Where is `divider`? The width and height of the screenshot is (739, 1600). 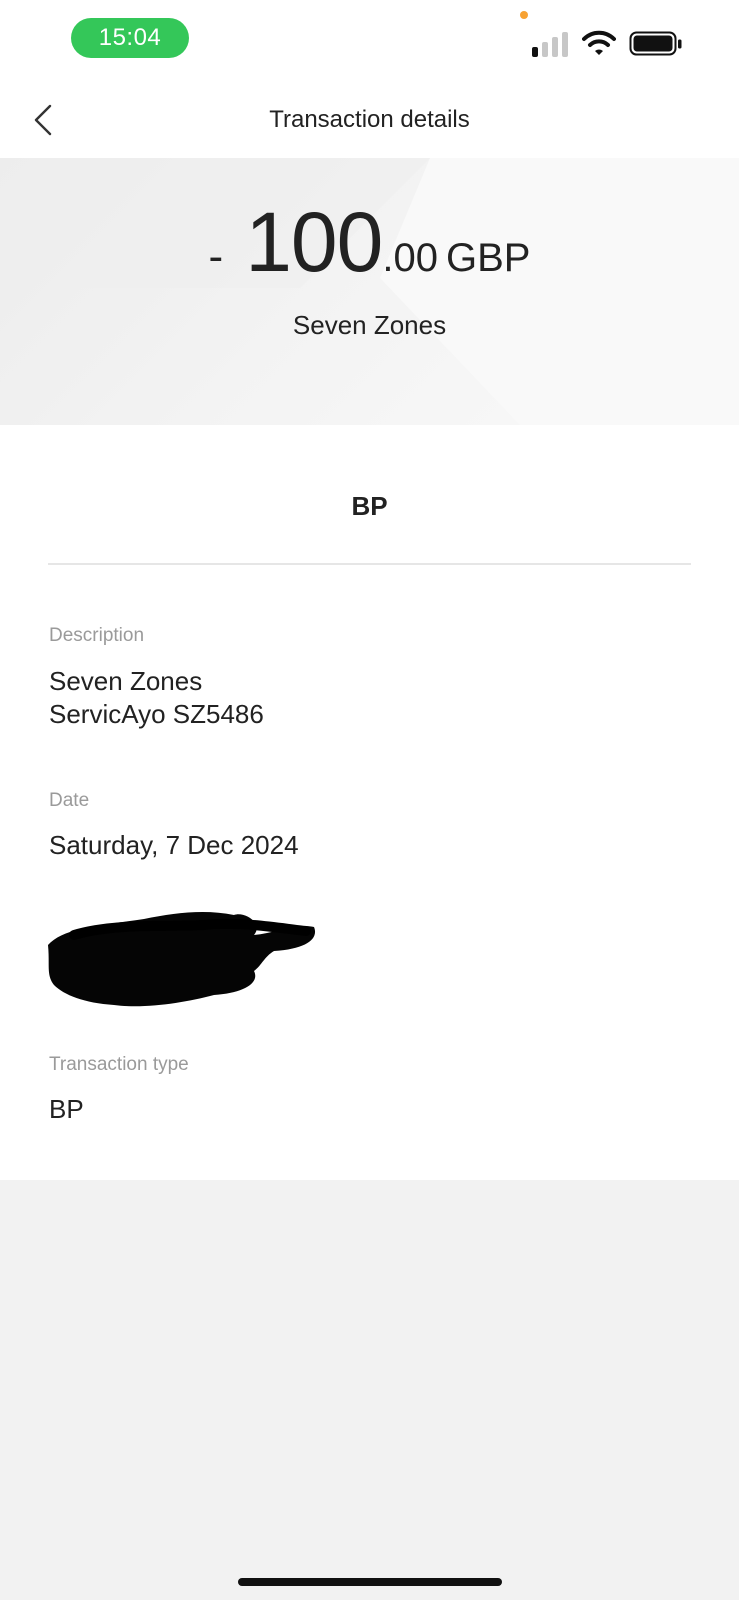 divider is located at coordinates (369, 564).